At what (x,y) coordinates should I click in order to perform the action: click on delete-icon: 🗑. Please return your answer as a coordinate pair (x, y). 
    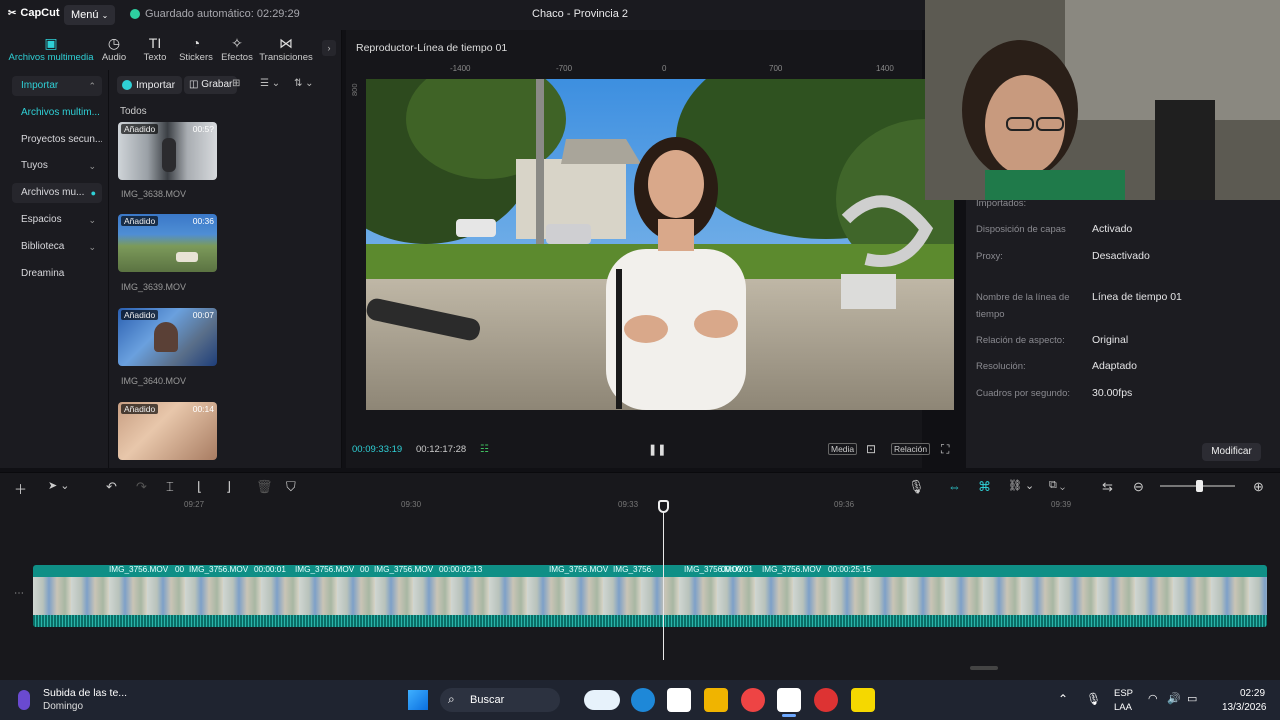
    Looking at the image, I should click on (264, 487).